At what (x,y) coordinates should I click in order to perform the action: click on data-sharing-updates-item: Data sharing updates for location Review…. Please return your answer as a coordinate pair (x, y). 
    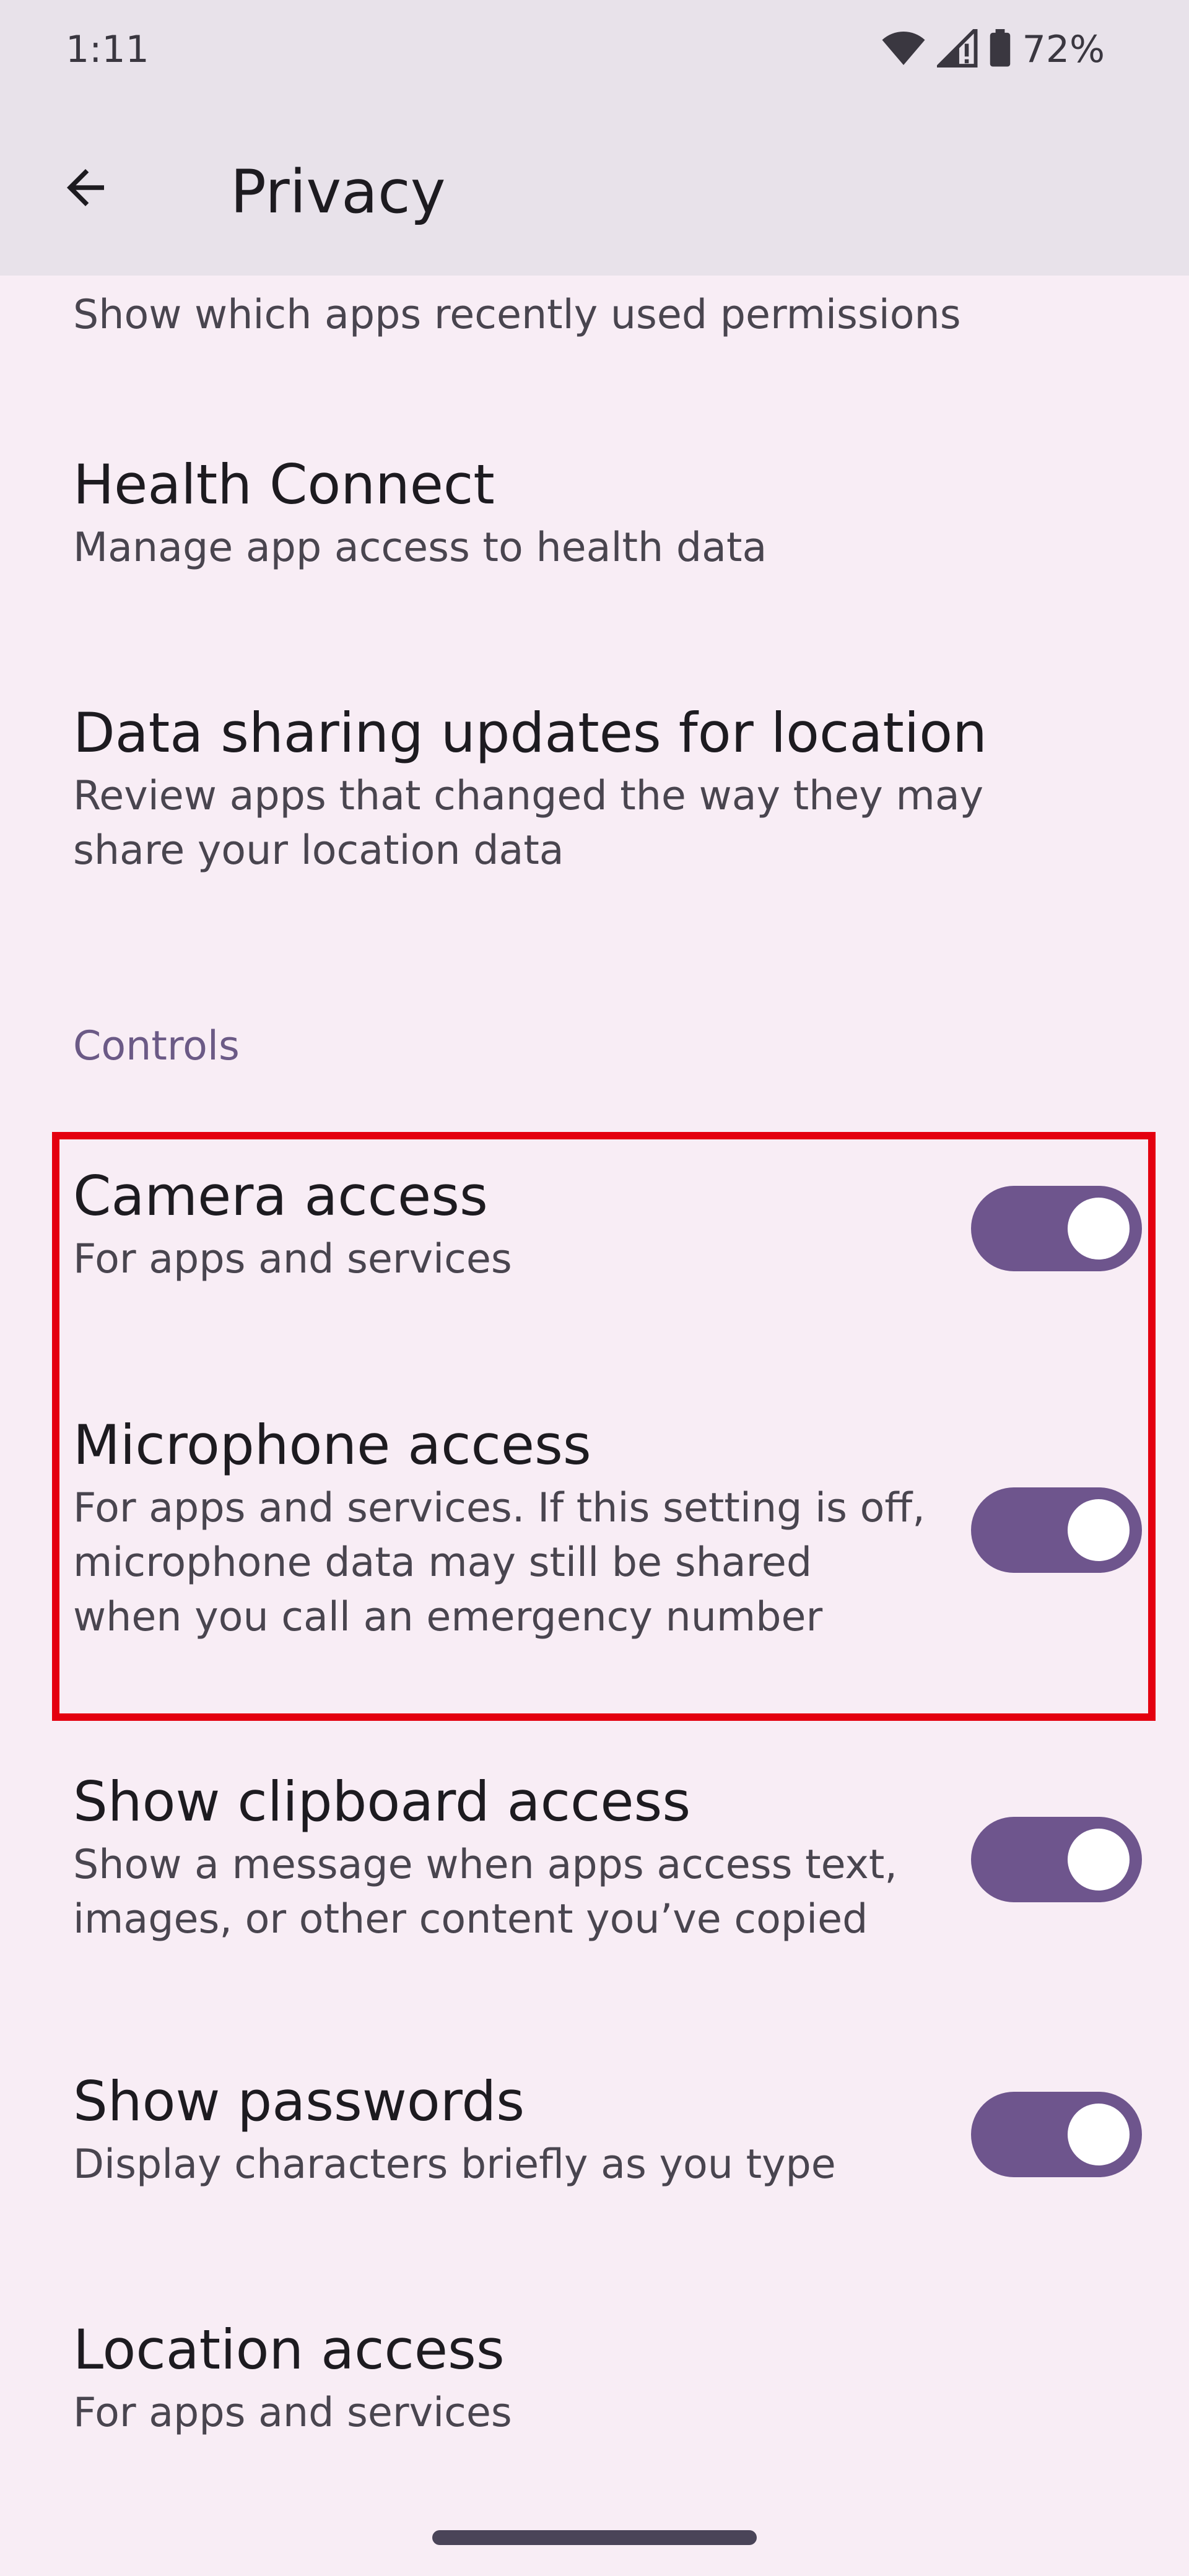
    Looking at the image, I should click on (599, 787).